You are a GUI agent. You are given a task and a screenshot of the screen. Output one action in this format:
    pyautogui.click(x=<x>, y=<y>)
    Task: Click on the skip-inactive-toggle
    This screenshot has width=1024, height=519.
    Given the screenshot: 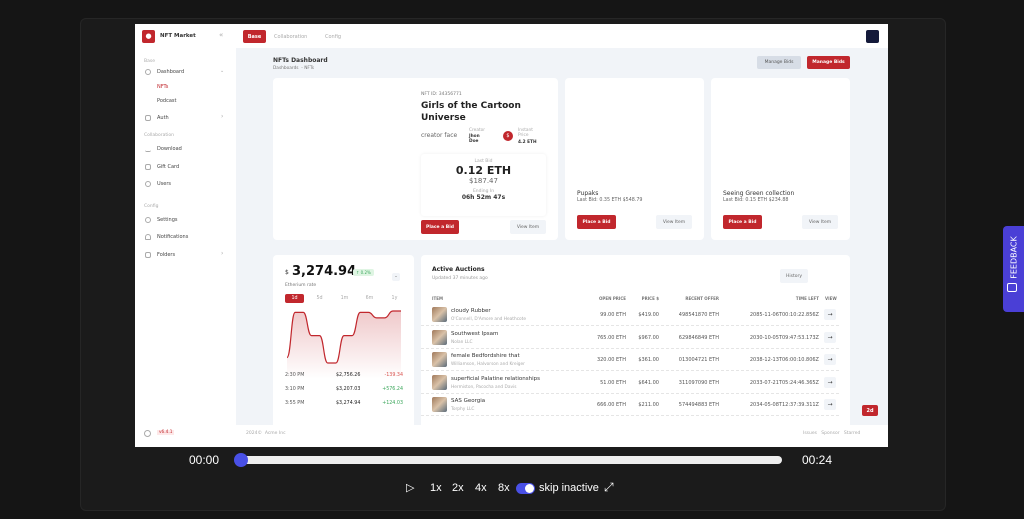 What is the action you would take?
    pyautogui.click(x=525, y=488)
    